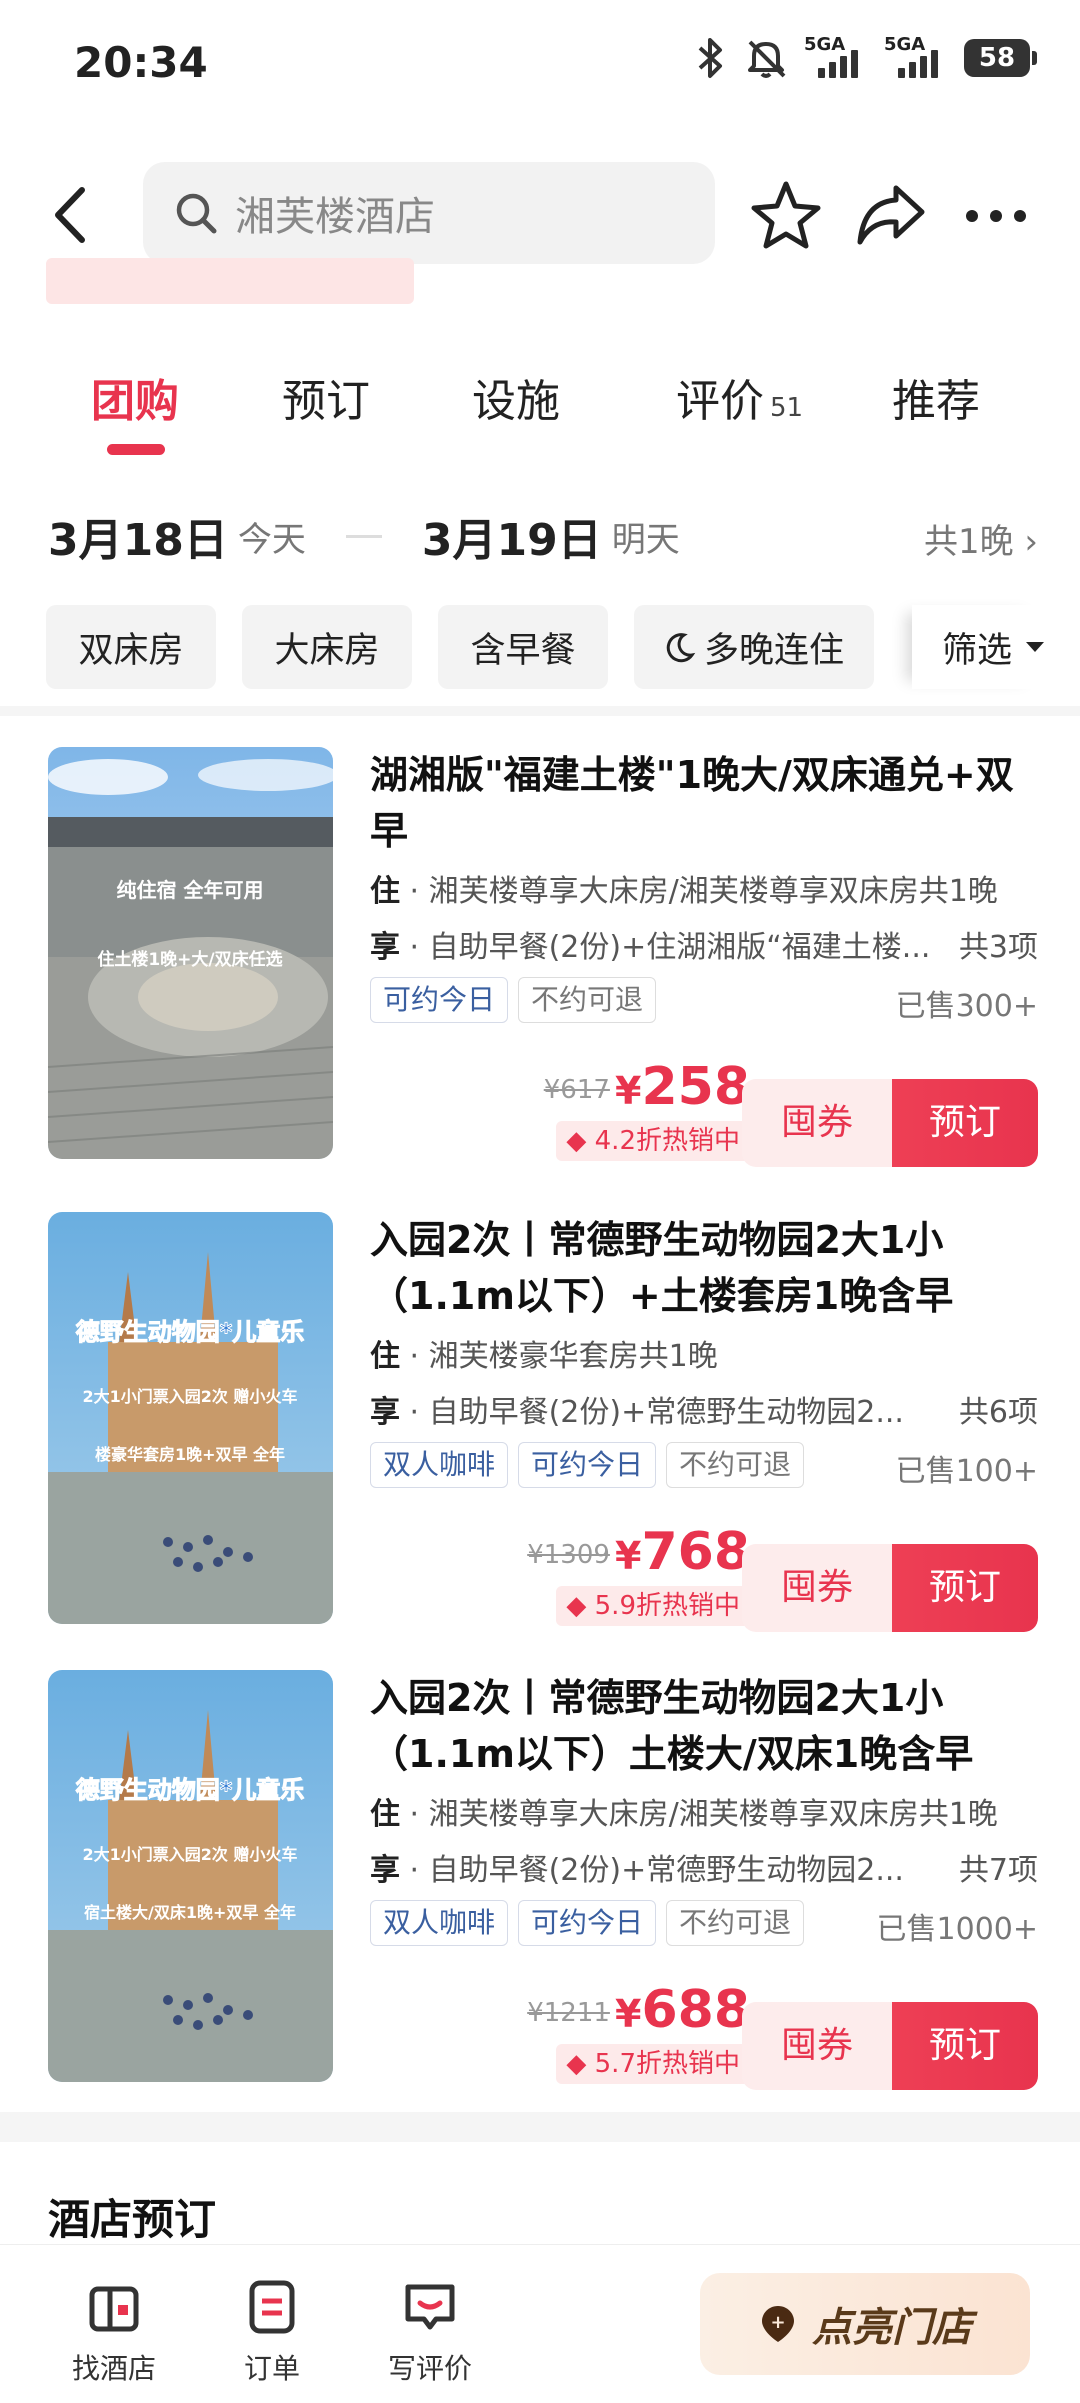  Describe the element at coordinates (993, 1871) in the screenshot. I see `perk-count: 共7项` at that location.